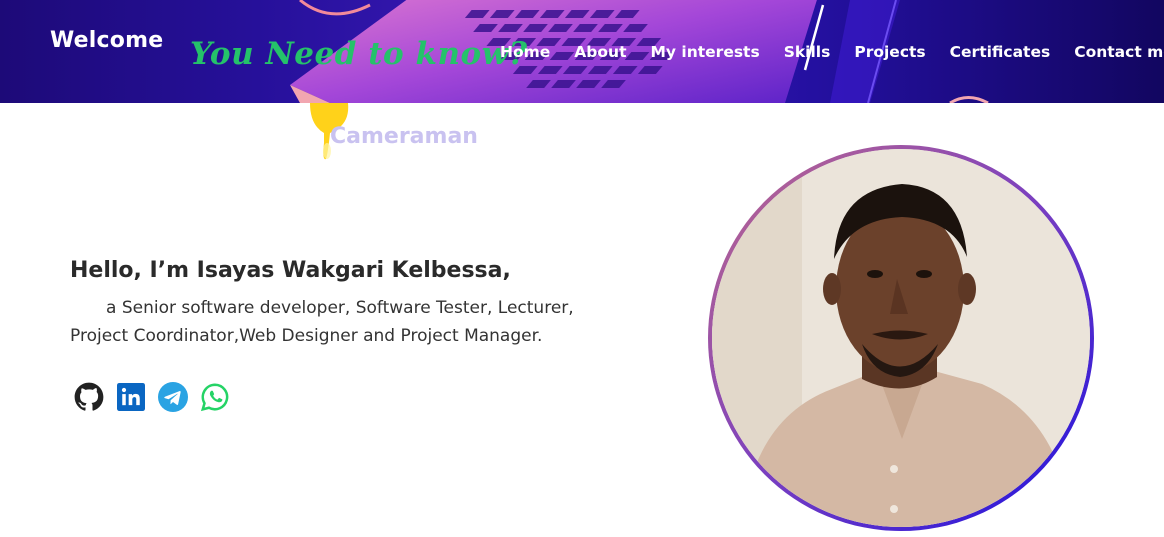  What do you see at coordinates (807, 52) in the screenshot?
I see `nav-skills: Skills` at bounding box center [807, 52].